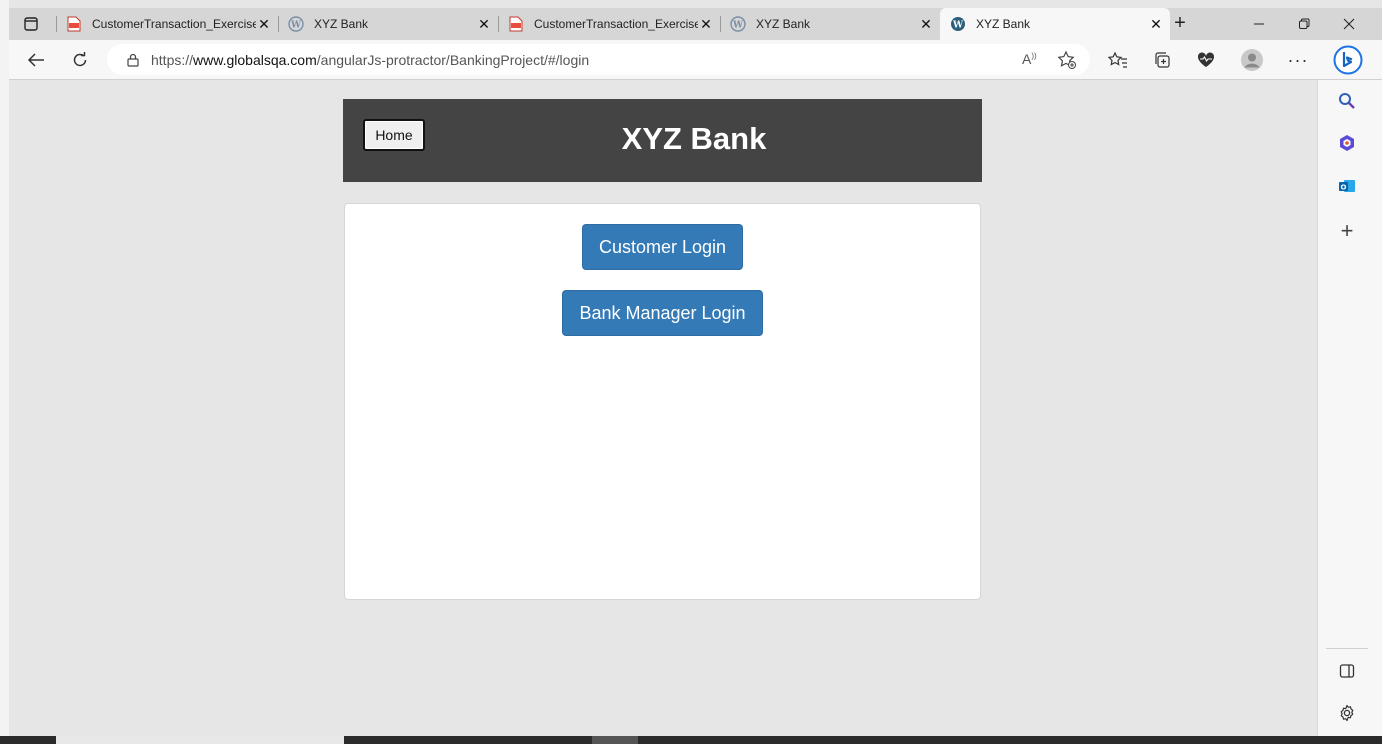 This screenshot has height=744, width=1382. I want to click on restore-icon, so click(1304, 24).